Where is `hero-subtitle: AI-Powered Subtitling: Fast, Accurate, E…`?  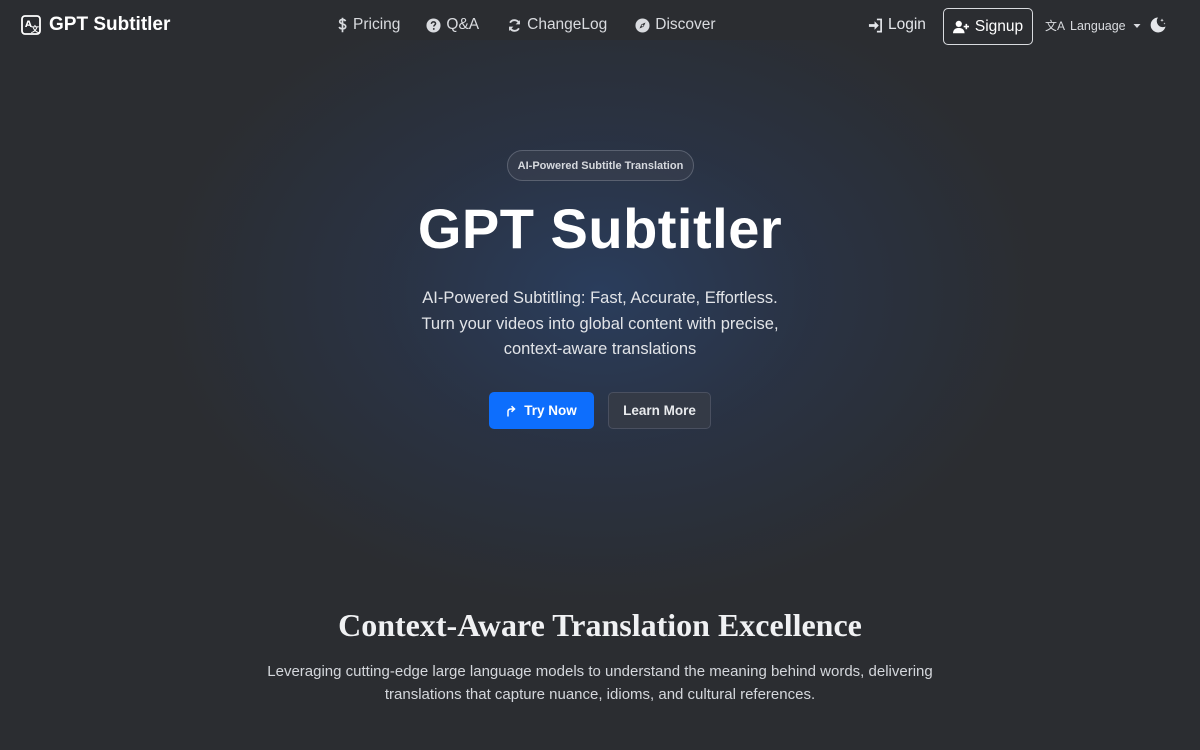
hero-subtitle: AI-Powered Subtitling: Fast, Accurate, E… is located at coordinates (600, 324).